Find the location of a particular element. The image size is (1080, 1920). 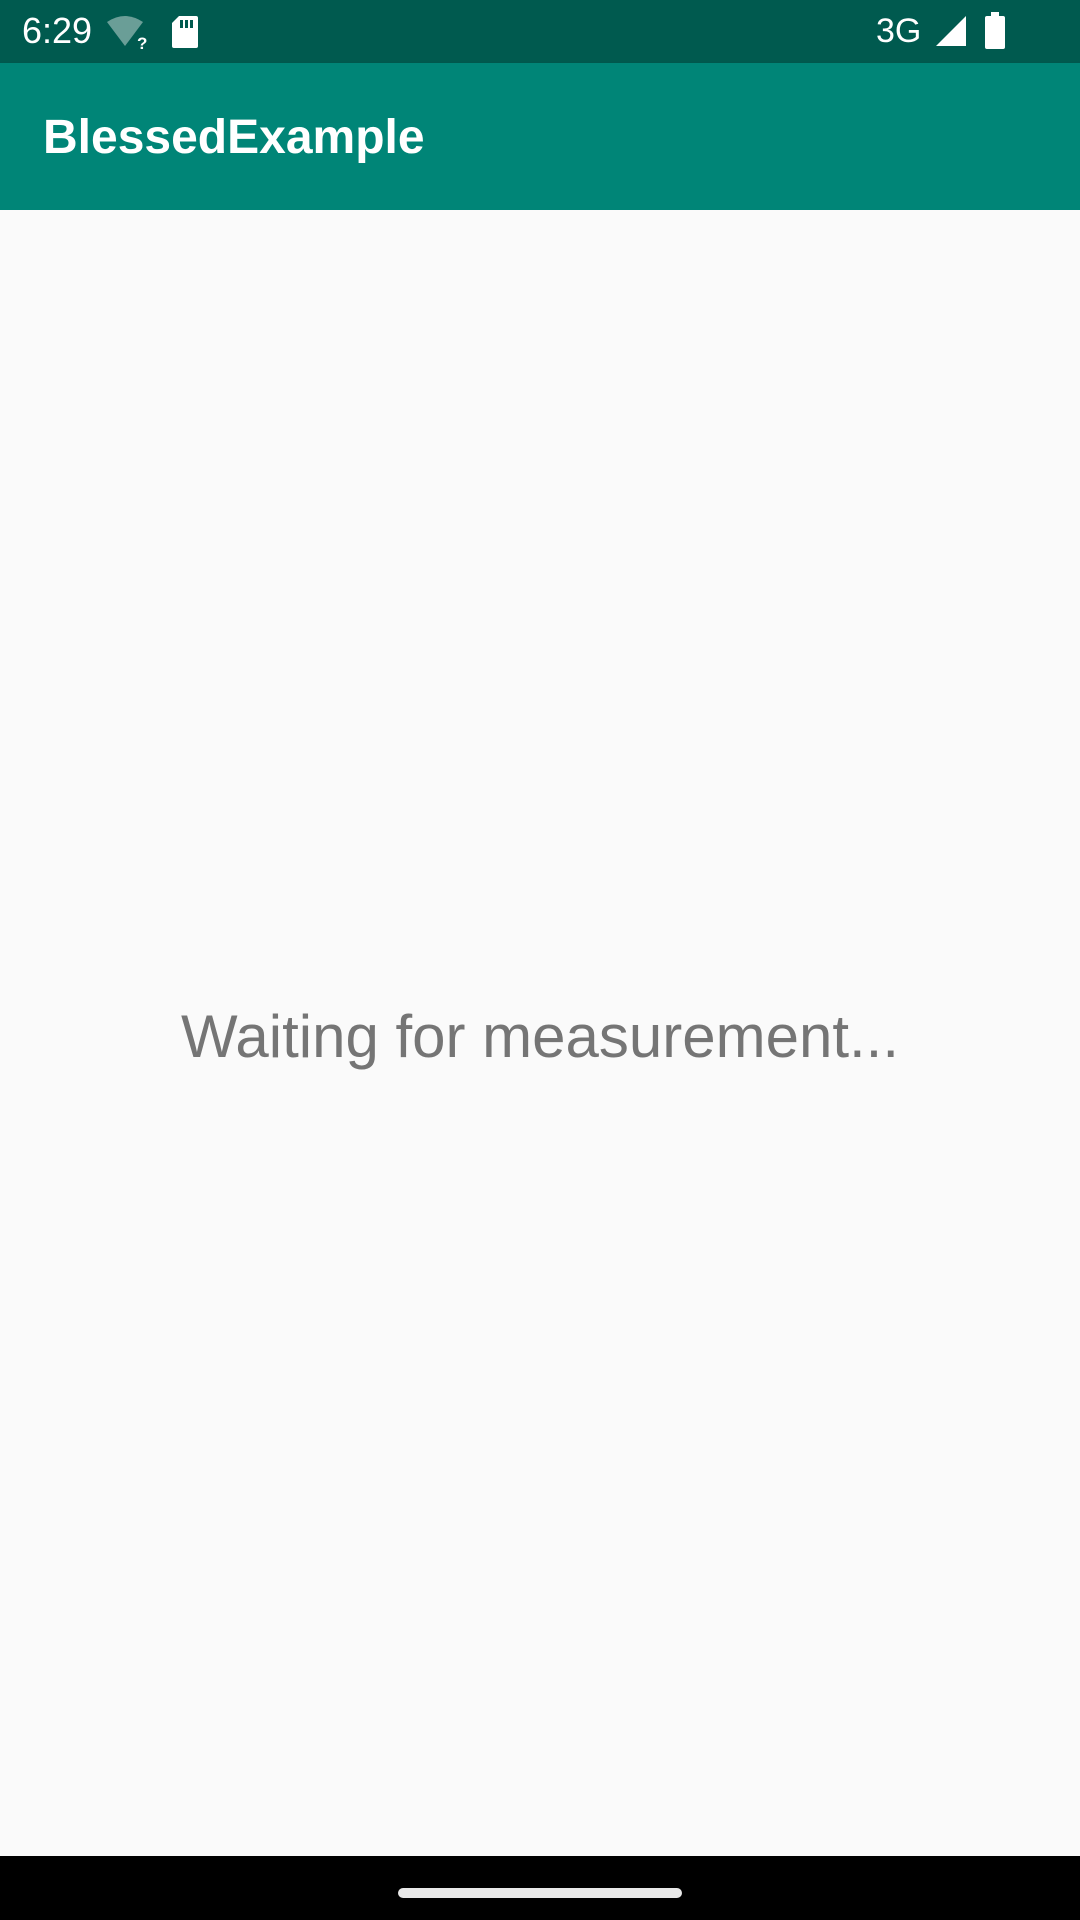

navigation-bar is located at coordinates (540, 1888).